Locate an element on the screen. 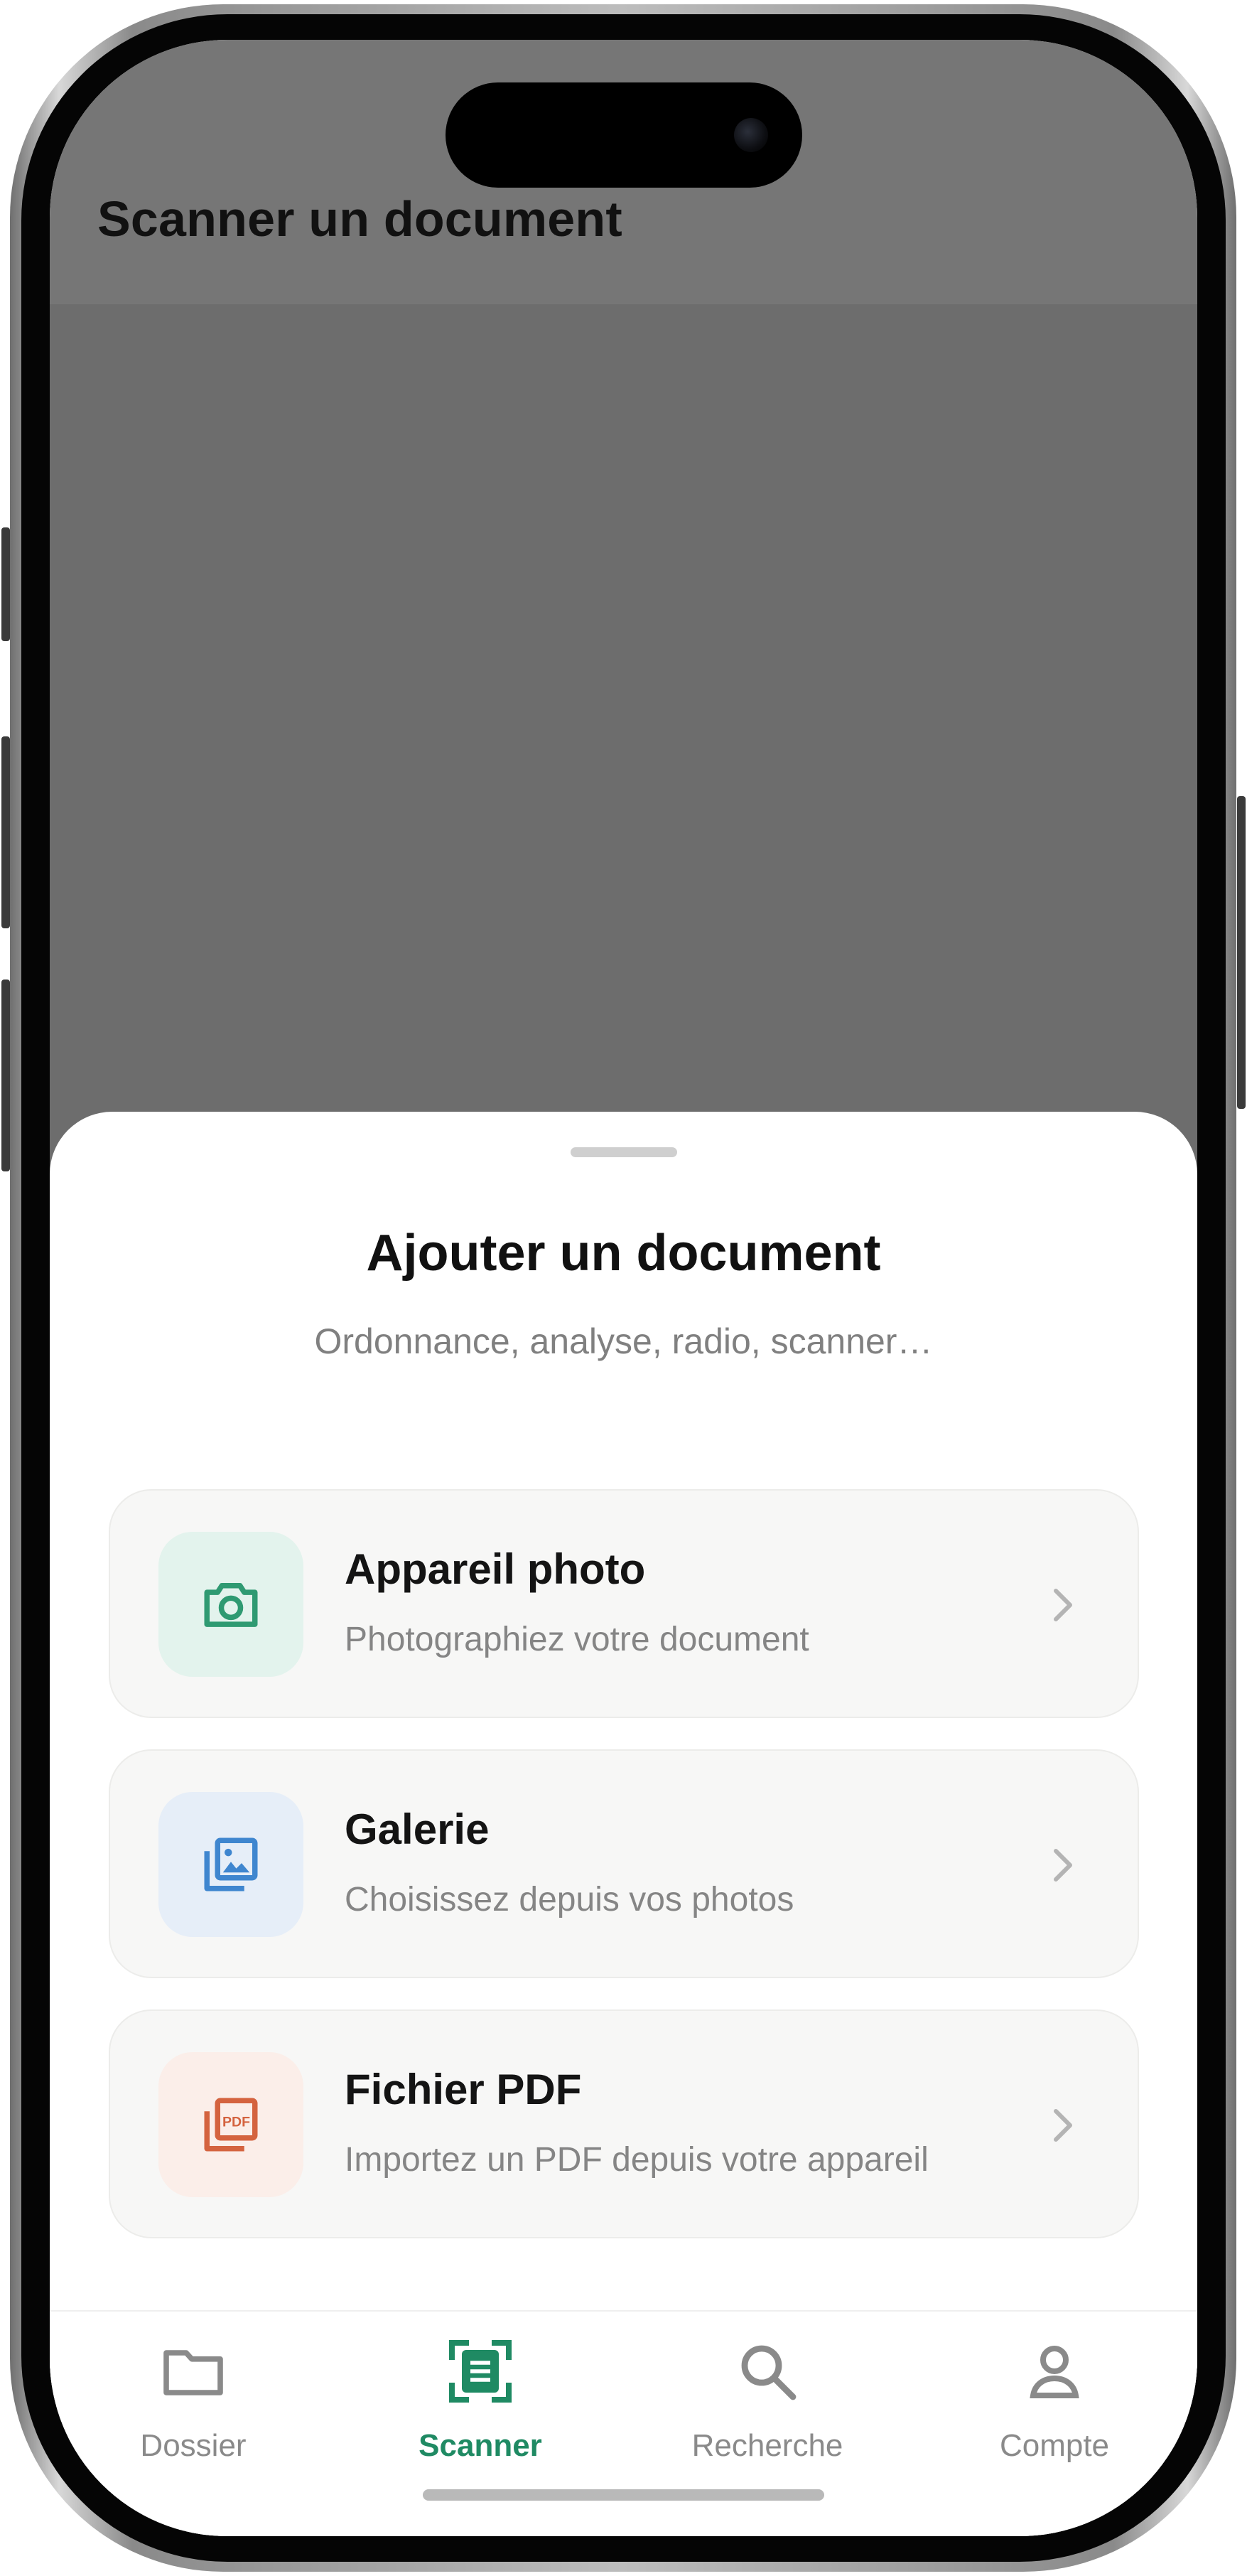 This screenshot has width=1247, height=2576. option-gallery: Galerie Choisissez depuis vos photos is located at coordinates (624, 1863).